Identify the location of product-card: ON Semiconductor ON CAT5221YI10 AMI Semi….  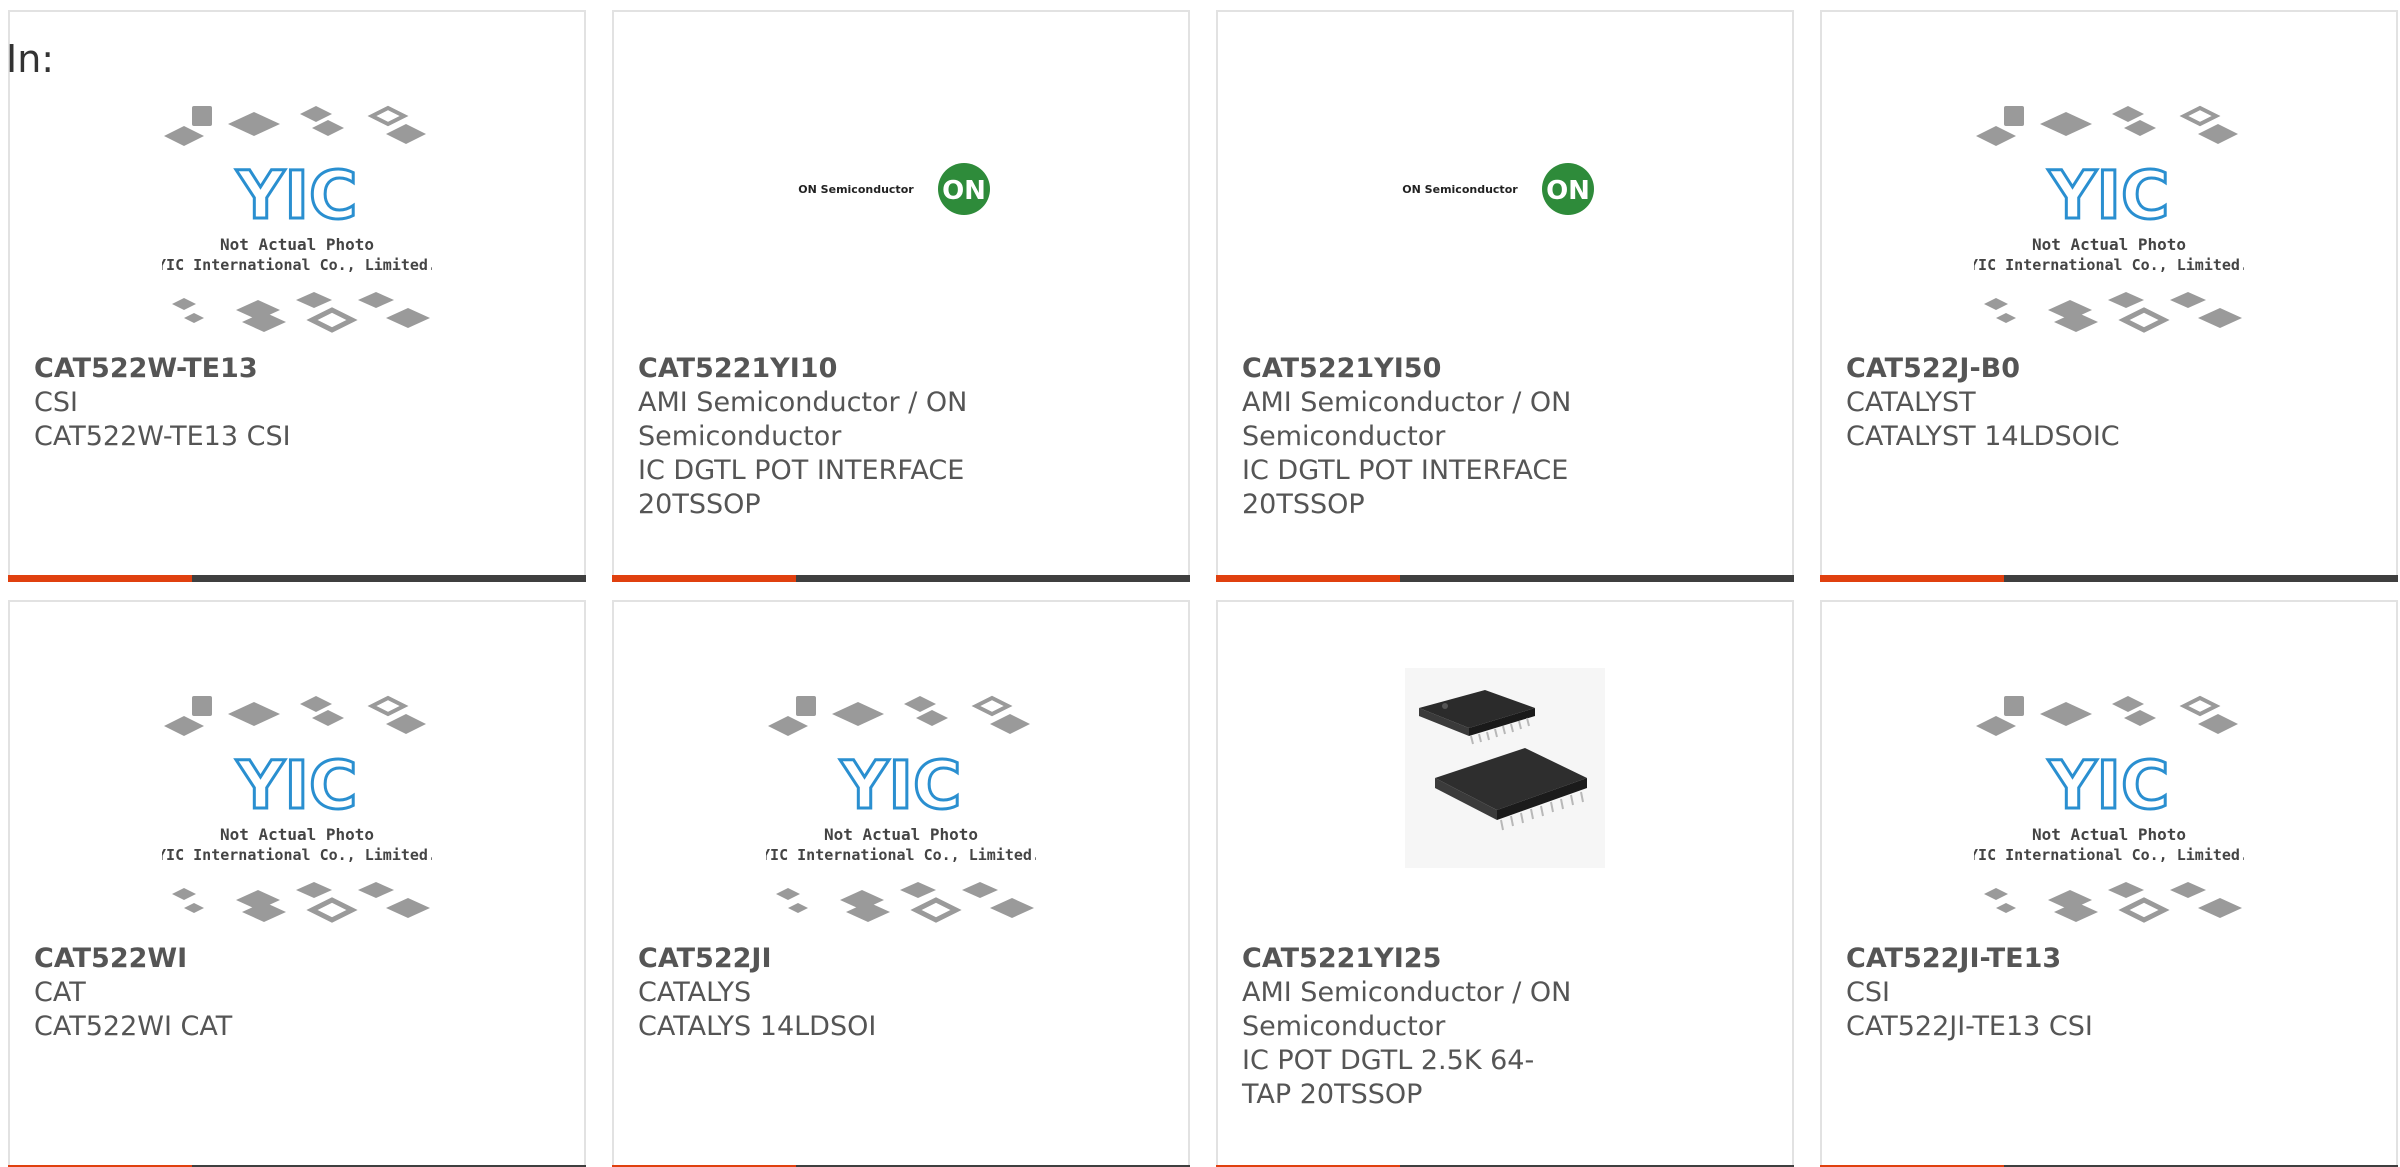
(901, 296).